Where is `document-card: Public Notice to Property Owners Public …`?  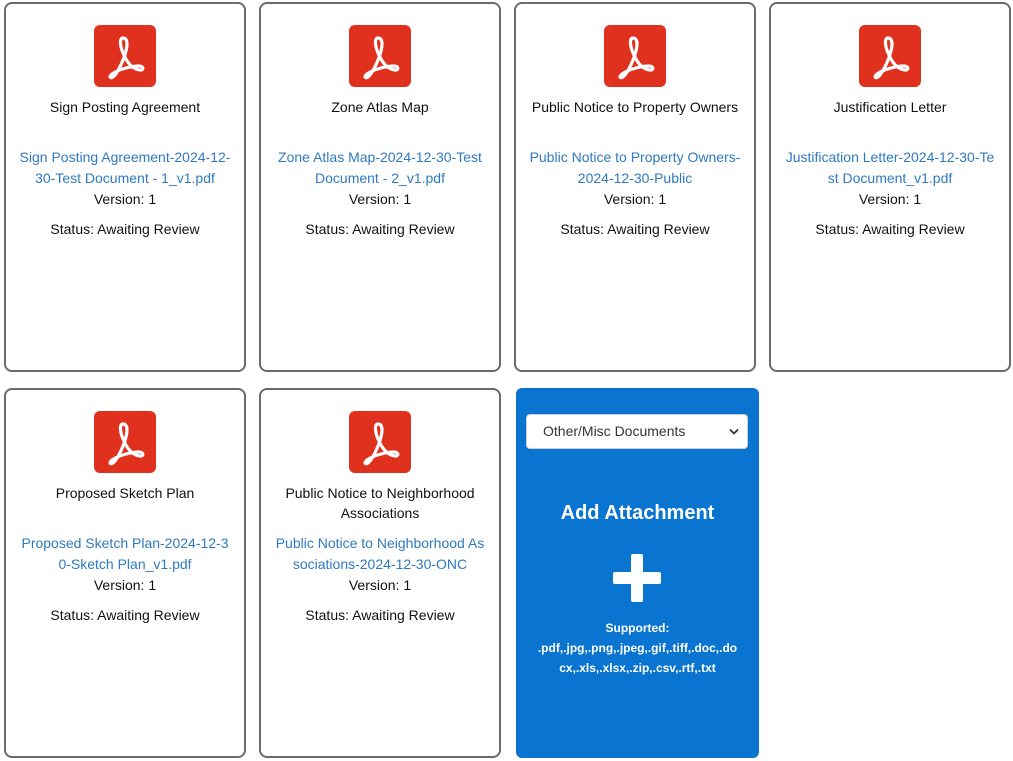
document-card: Public Notice to Property Owners Public … is located at coordinates (635, 187).